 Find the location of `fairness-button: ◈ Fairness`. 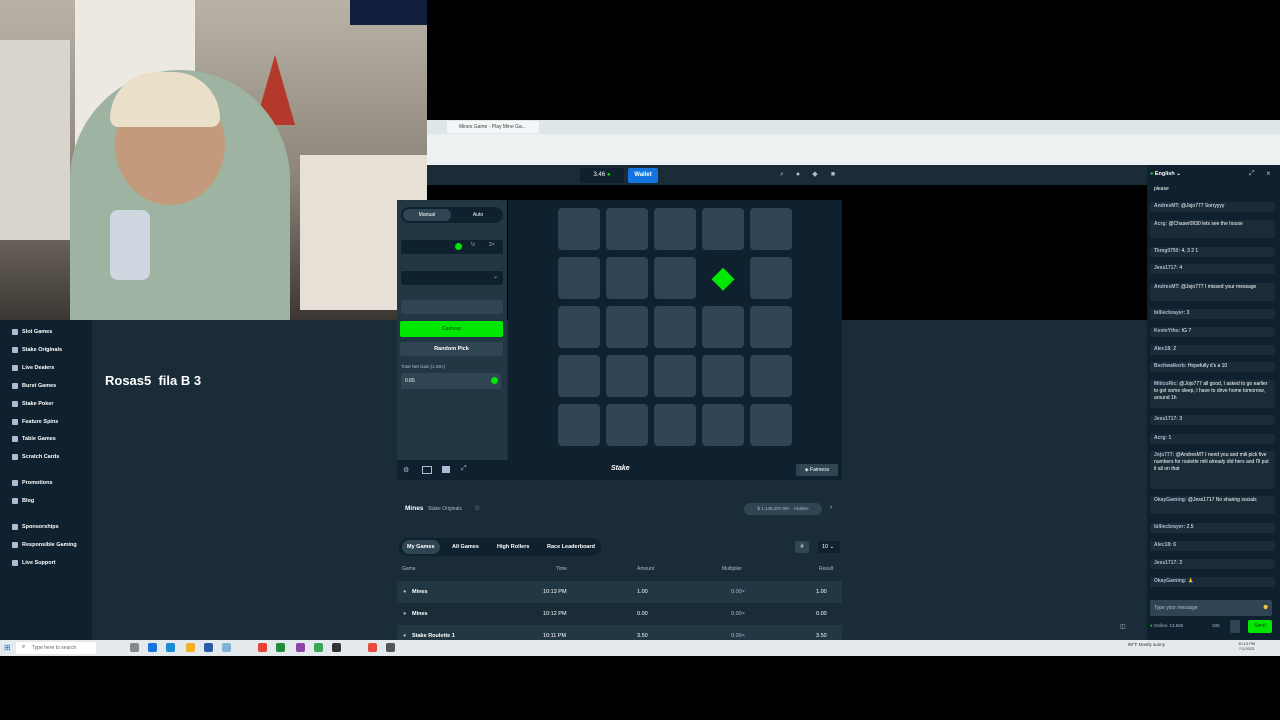

fairness-button: ◈ Fairness is located at coordinates (817, 470).